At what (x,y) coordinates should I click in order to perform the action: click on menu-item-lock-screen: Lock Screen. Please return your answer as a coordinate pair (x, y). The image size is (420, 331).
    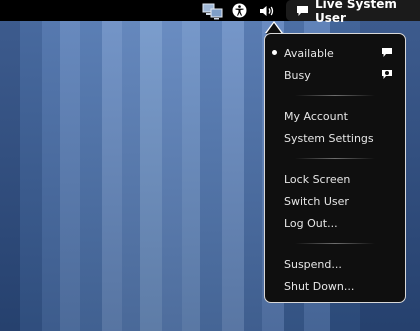
    Looking at the image, I should click on (335, 179).